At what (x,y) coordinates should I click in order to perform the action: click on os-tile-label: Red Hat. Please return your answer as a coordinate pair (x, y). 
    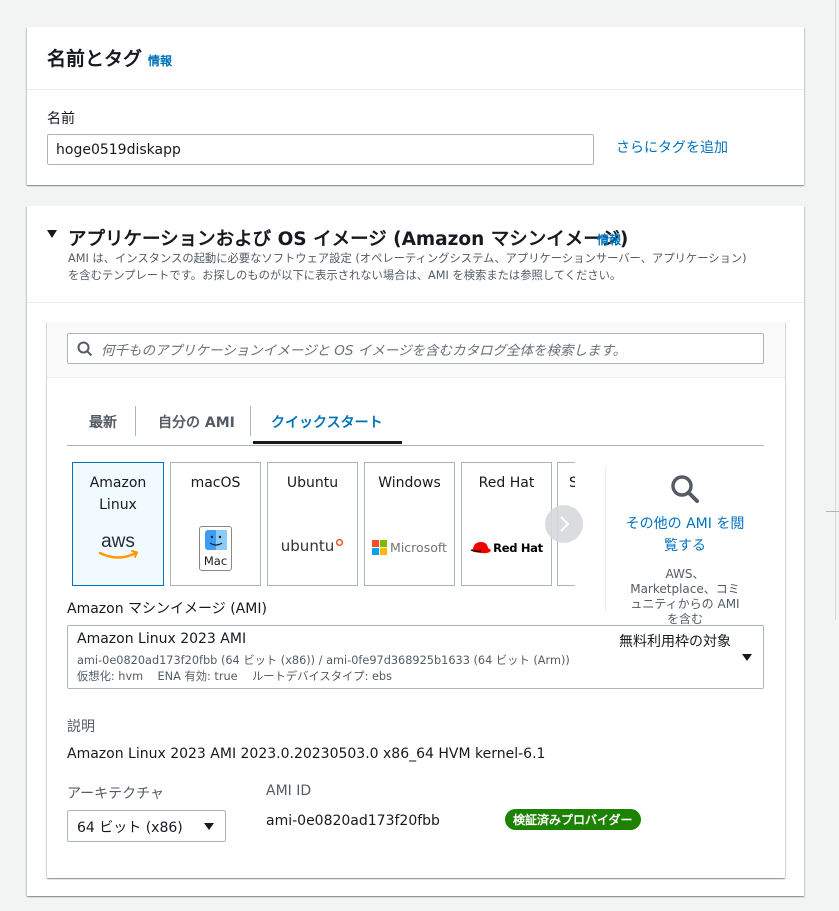
    Looking at the image, I should click on (506, 483).